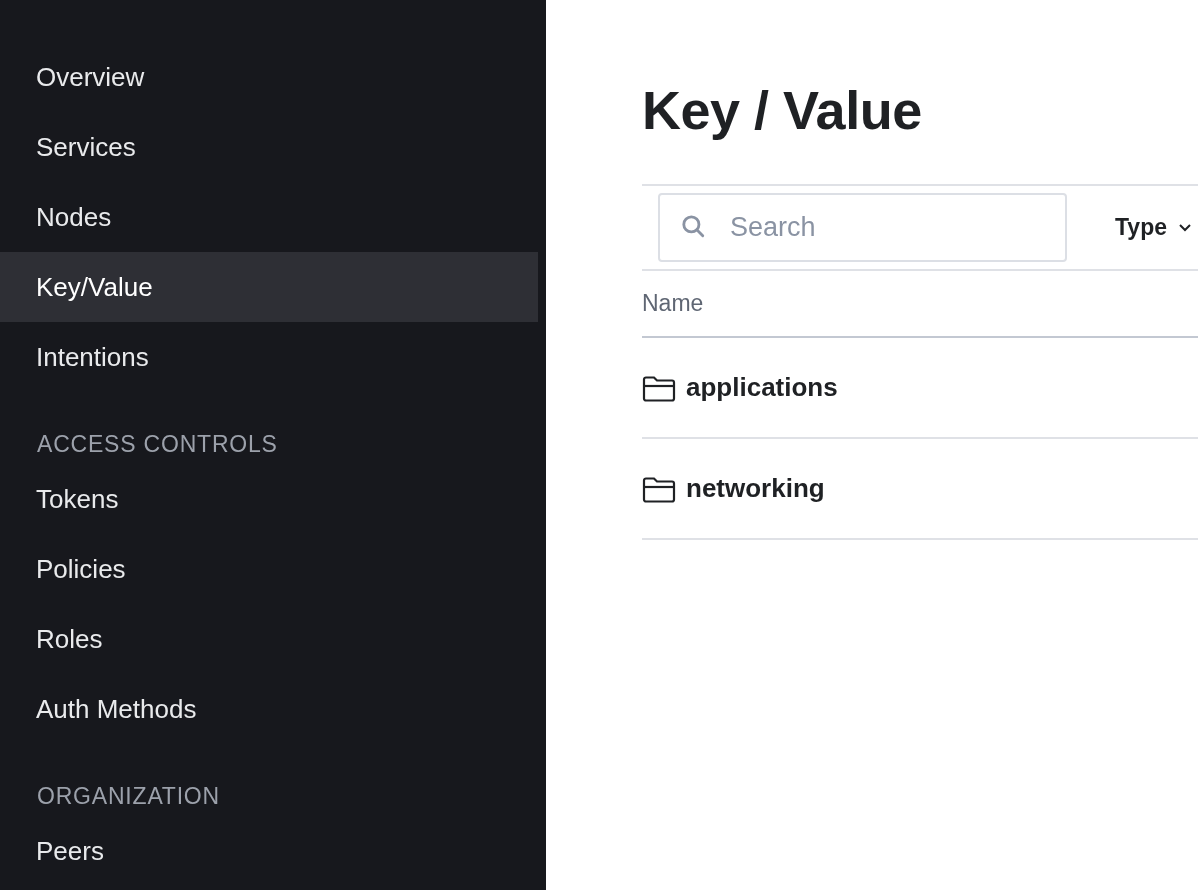 This screenshot has height=890, width=1198. I want to click on row-link: networking, so click(755, 488).